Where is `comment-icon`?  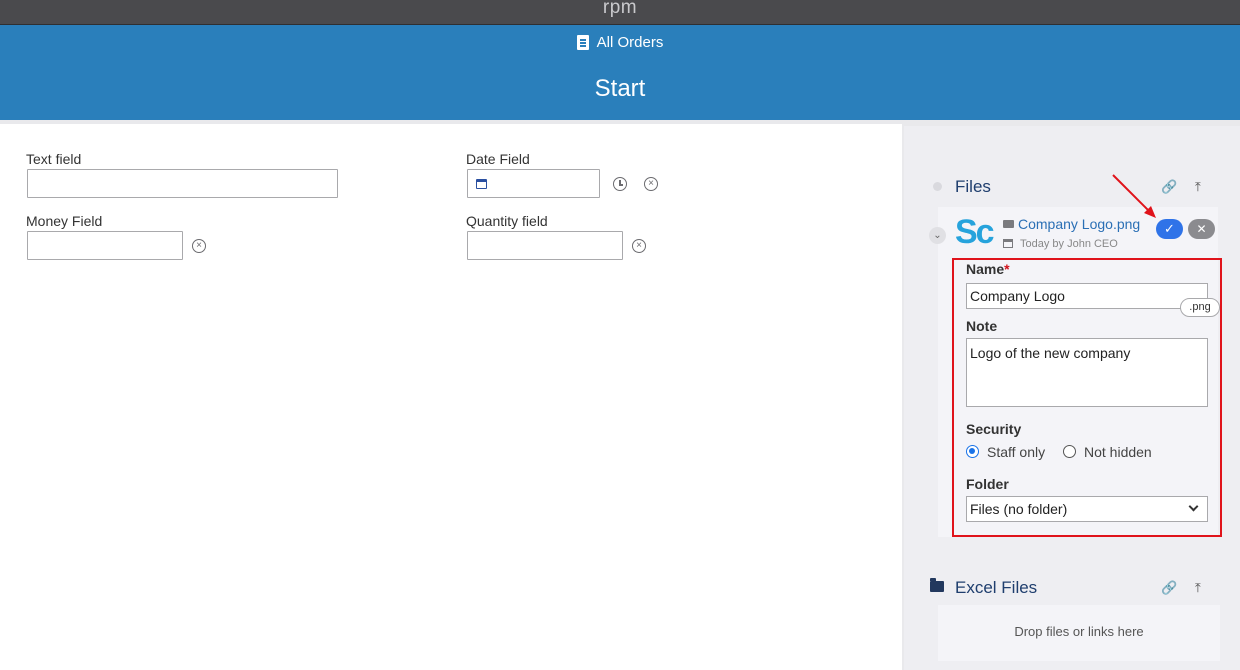 comment-icon is located at coordinates (1008, 224).